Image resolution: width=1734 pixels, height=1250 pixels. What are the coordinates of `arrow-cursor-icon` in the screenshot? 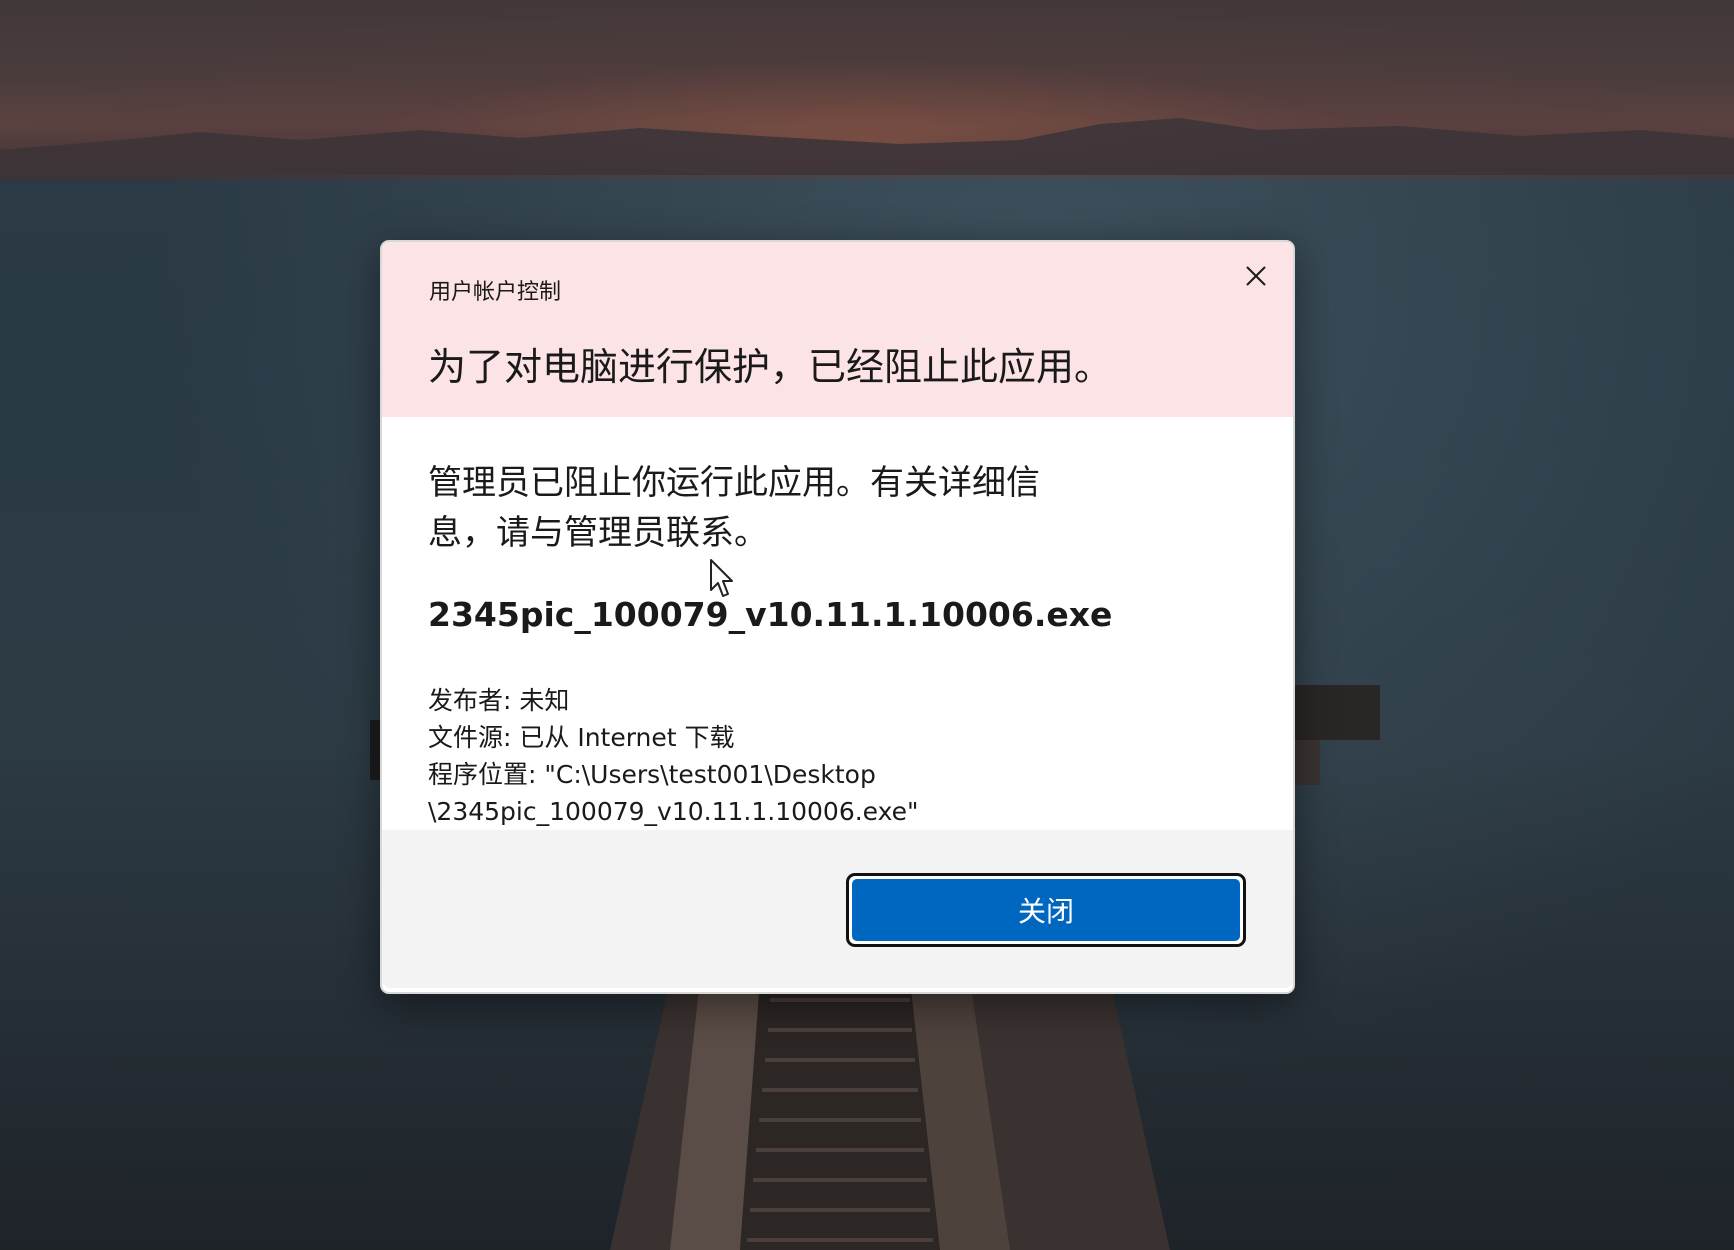 It's located at (721, 578).